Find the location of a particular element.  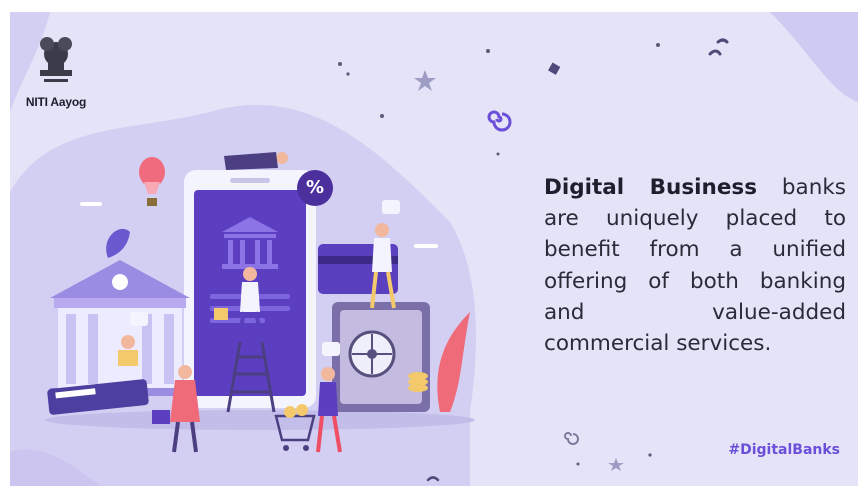

diamond-shape is located at coordinates (554, 68).